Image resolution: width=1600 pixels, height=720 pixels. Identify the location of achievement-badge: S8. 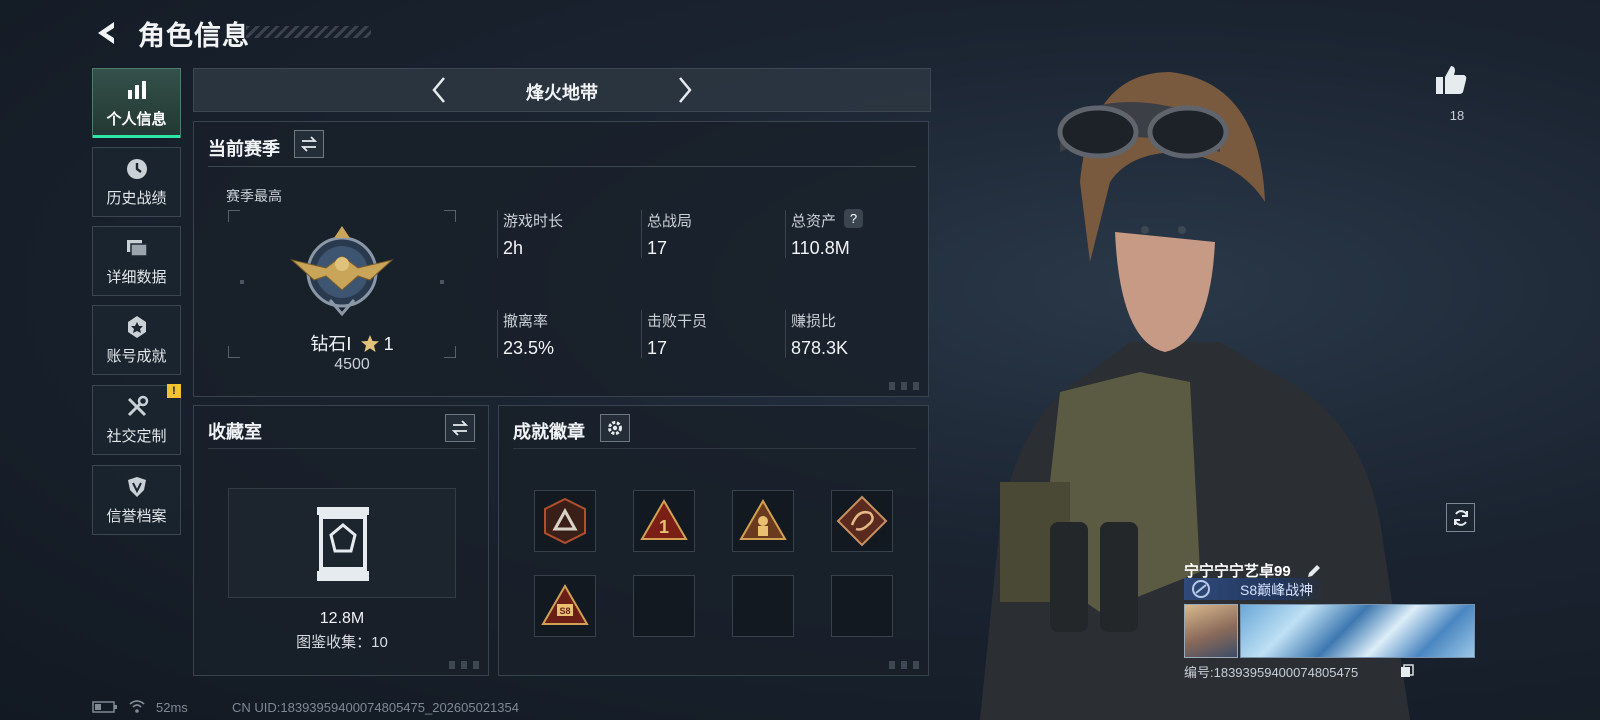
(565, 606).